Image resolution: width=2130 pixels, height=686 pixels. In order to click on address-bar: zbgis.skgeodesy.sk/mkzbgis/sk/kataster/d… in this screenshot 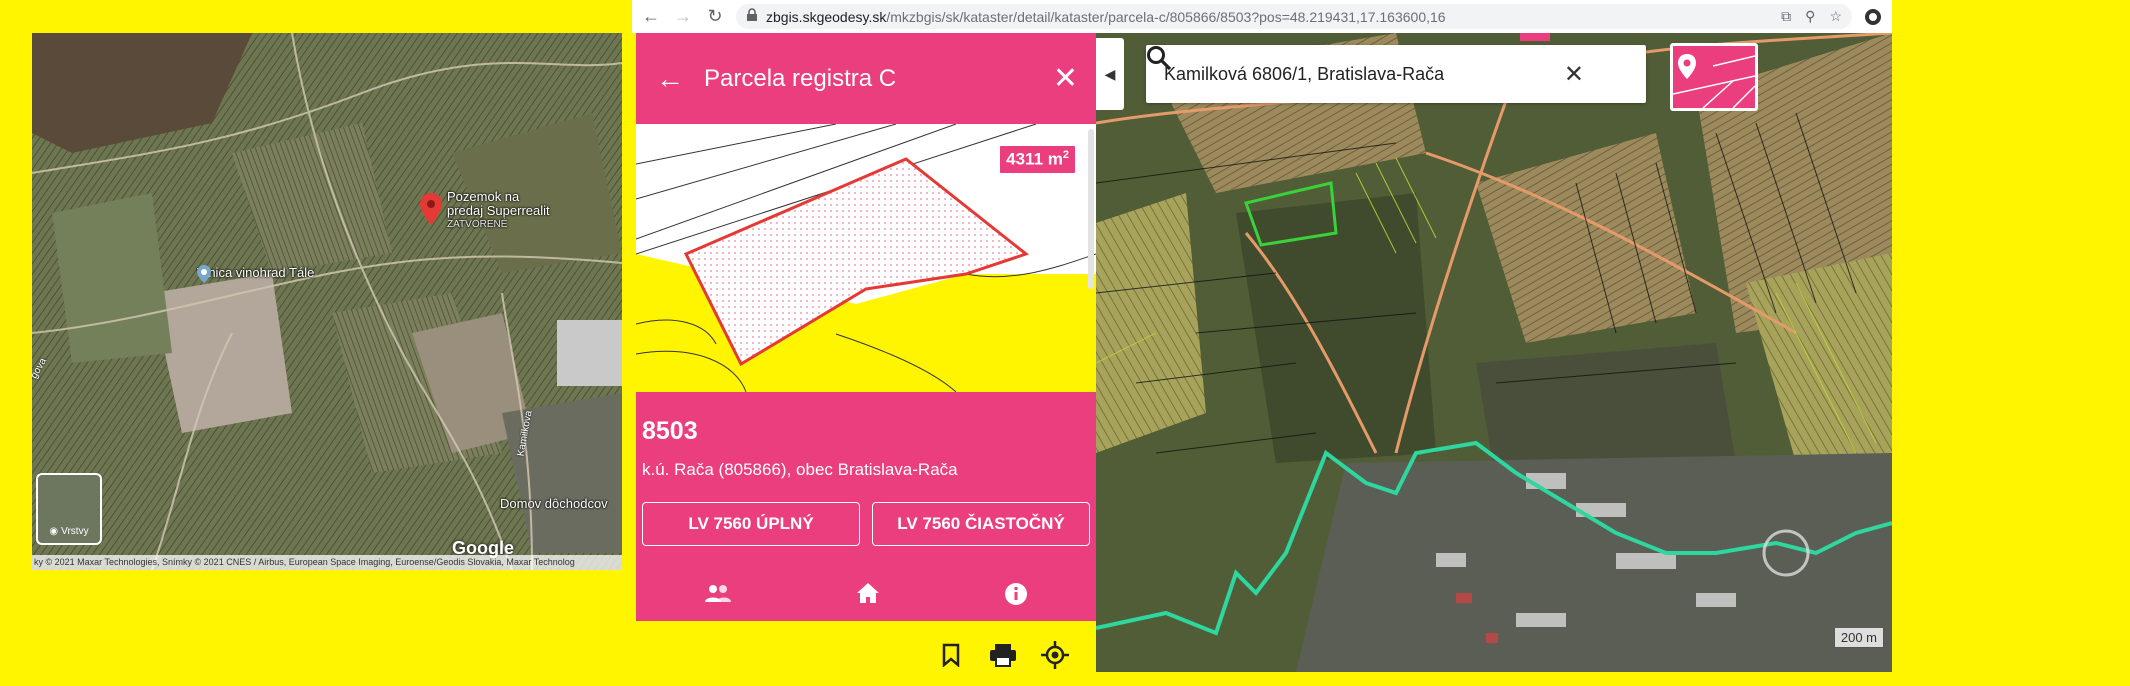, I will do `click(1294, 16)`.